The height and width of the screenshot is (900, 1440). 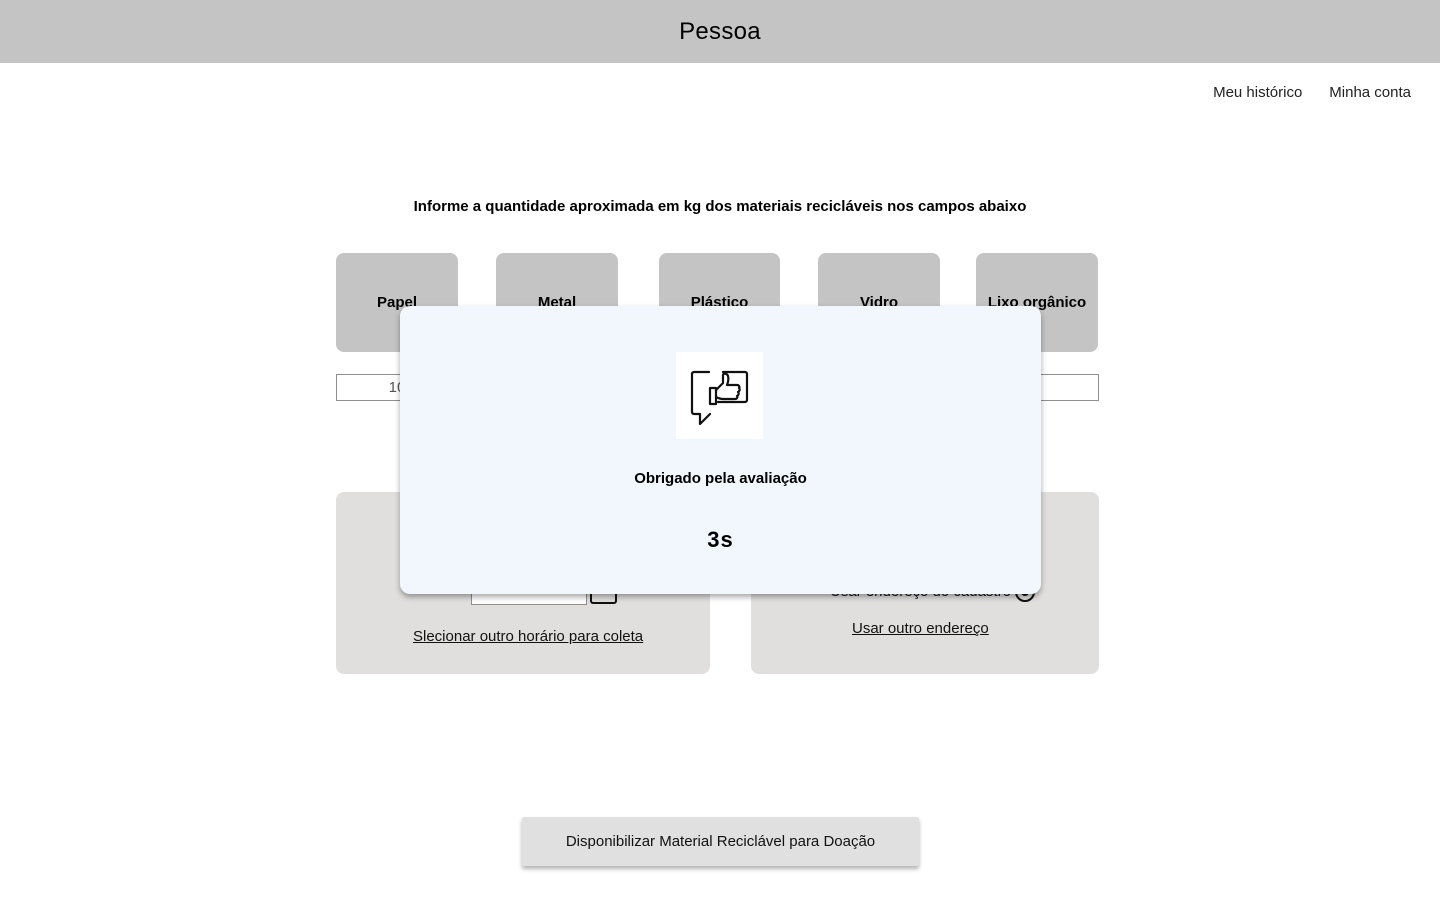 I want to click on thumbs-up-icon, so click(x=719, y=395).